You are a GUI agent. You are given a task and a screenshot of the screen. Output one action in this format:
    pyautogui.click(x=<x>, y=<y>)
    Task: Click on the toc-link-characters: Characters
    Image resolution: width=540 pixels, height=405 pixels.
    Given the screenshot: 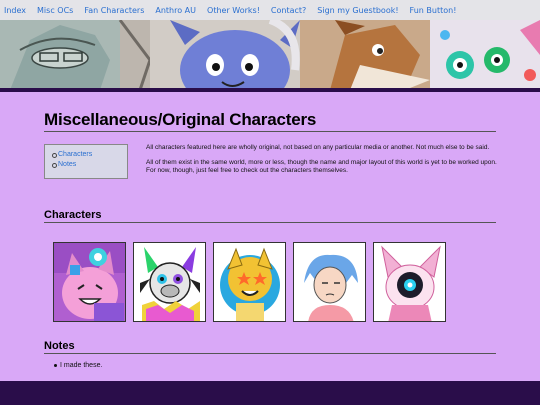 What is the action you would take?
    pyautogui.click(x=86, y=155)
    